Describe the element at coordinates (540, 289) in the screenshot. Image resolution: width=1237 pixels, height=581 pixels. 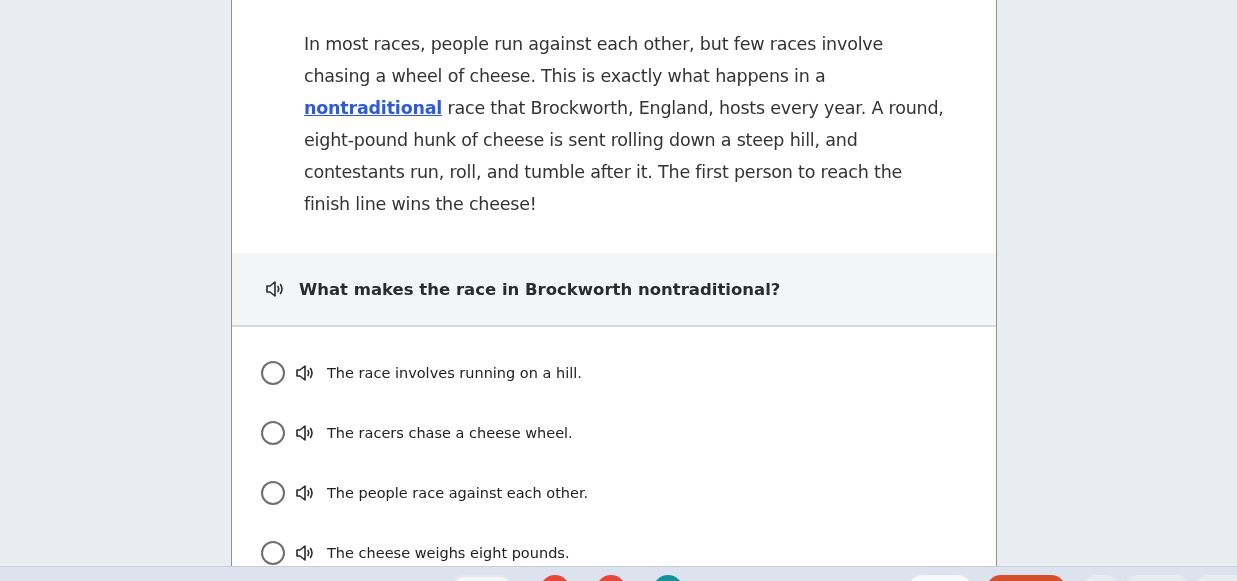
I see `question-text: What makes the race in Brockworth nontraditional?` at that location.